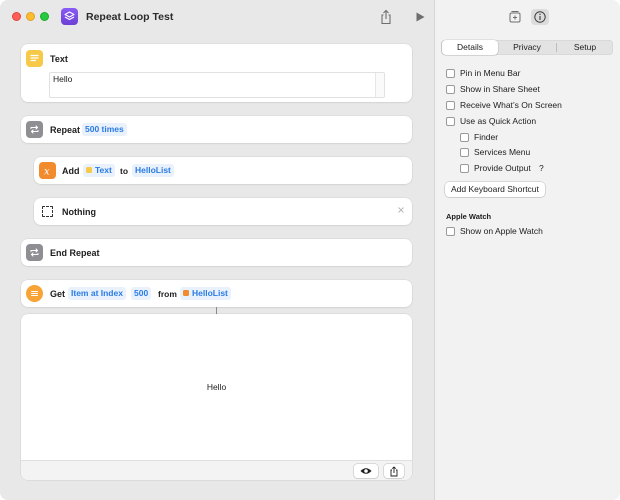 The height and width of the screenshot is (500, 620). What do you see at coordinates (541, 168) in the screenshot?
I see `provide-output-help-icon: ?` at bounding box center [541, 168].